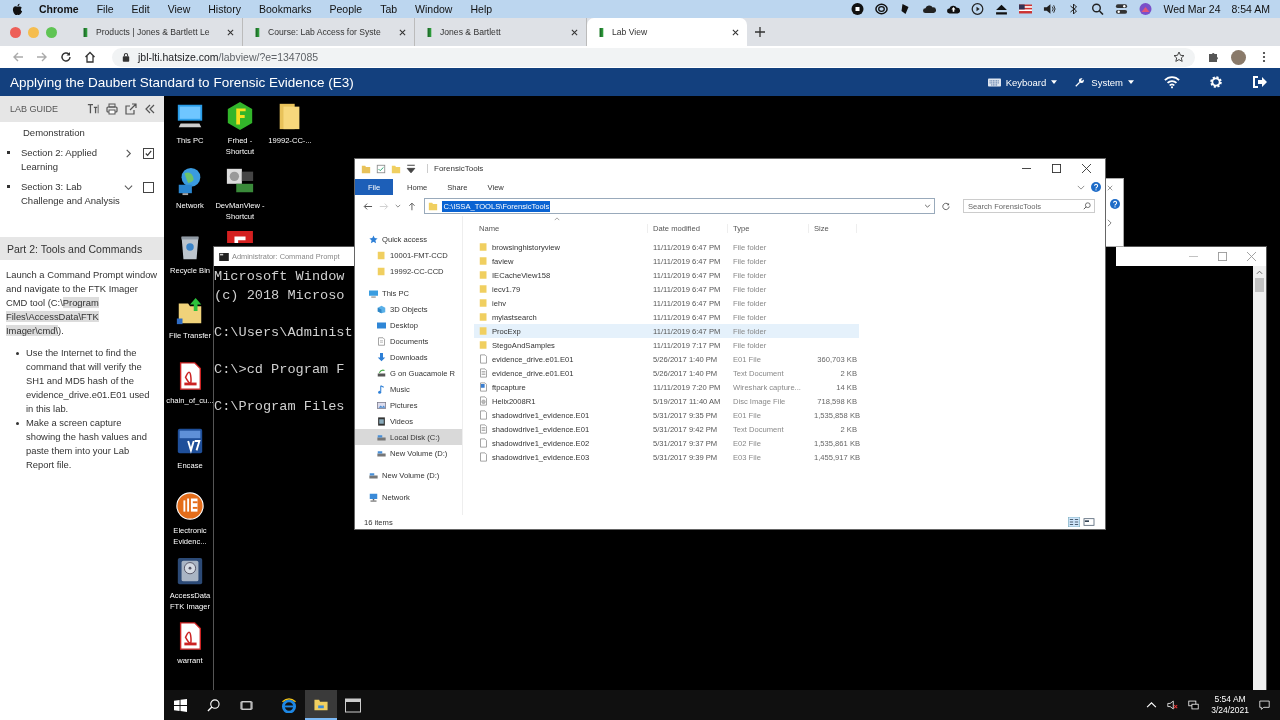 The image size is (1280, 720). What do you see at coordinates (285, 9) in the screenshot?
I see `menu-item: Bookmarks` at bounding box center [285, 9].